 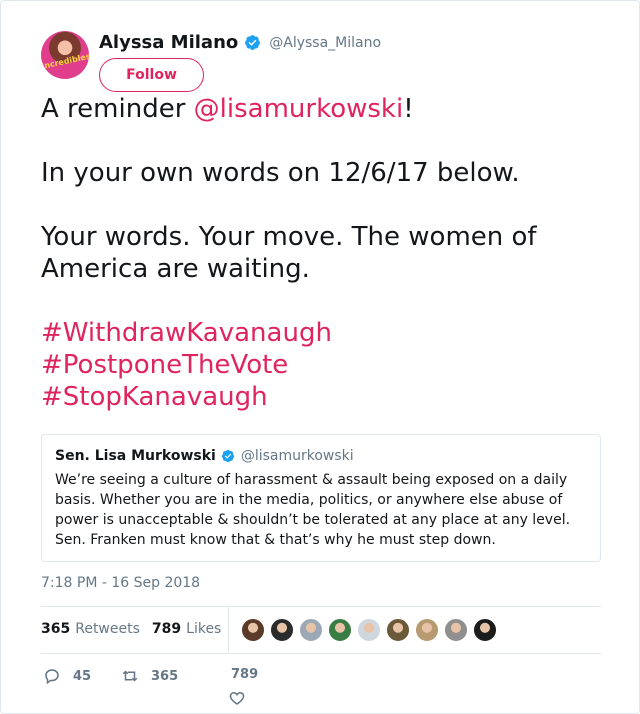 What do you see at coordinates (117, 109) in the screenshot?
I see `tweet-line-1-text: A reminder` at bounding box center [117, 109].